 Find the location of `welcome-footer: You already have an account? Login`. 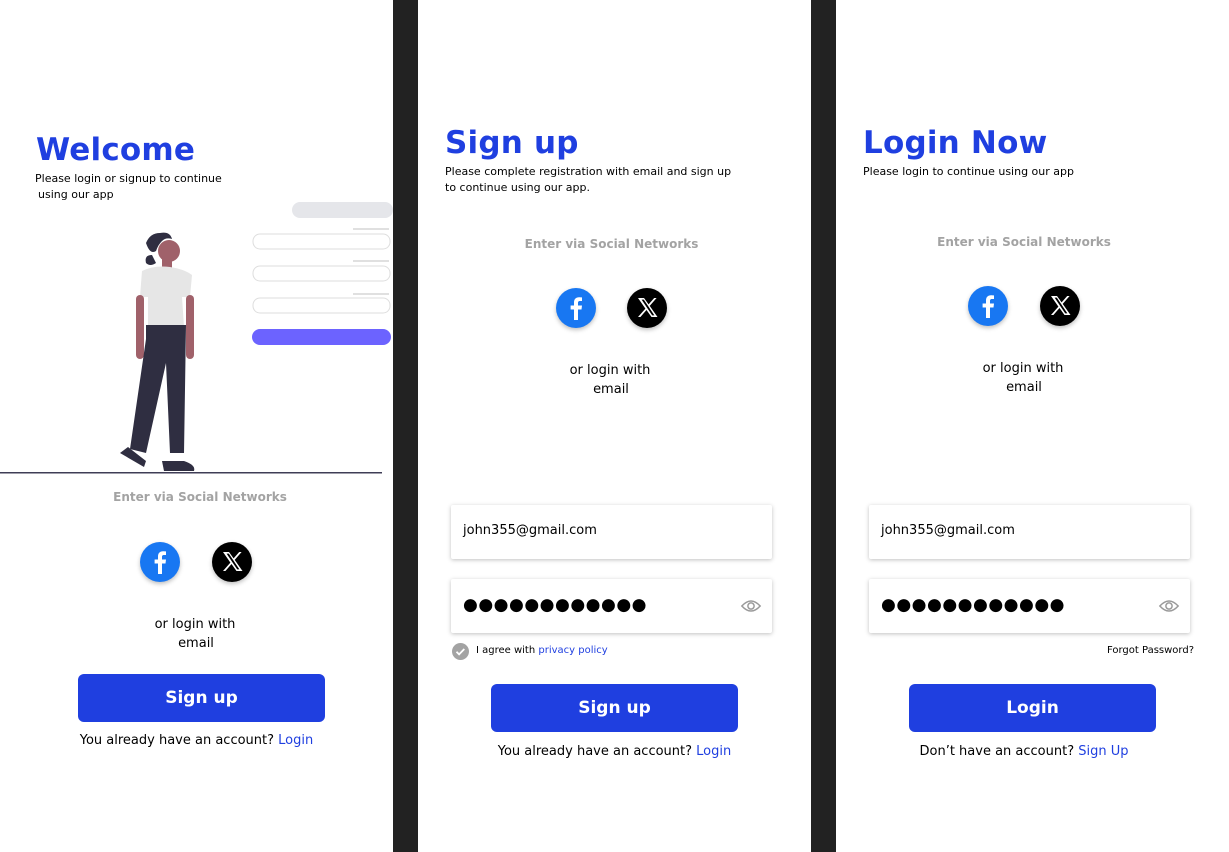

welcome-footer: You already have an account? Login is located at coordinates (196, 740).